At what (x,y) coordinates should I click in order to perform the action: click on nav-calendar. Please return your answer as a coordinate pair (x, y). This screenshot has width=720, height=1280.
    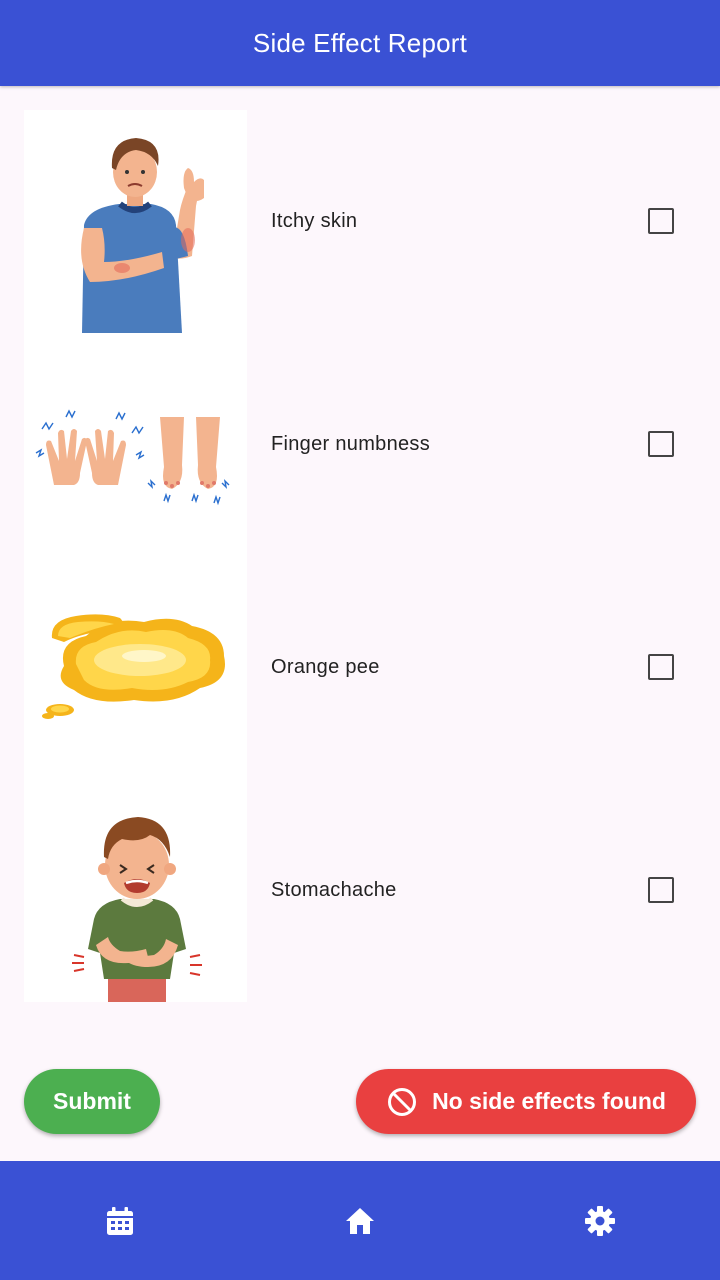
    Looking at the image, I should click on (120, 1220).